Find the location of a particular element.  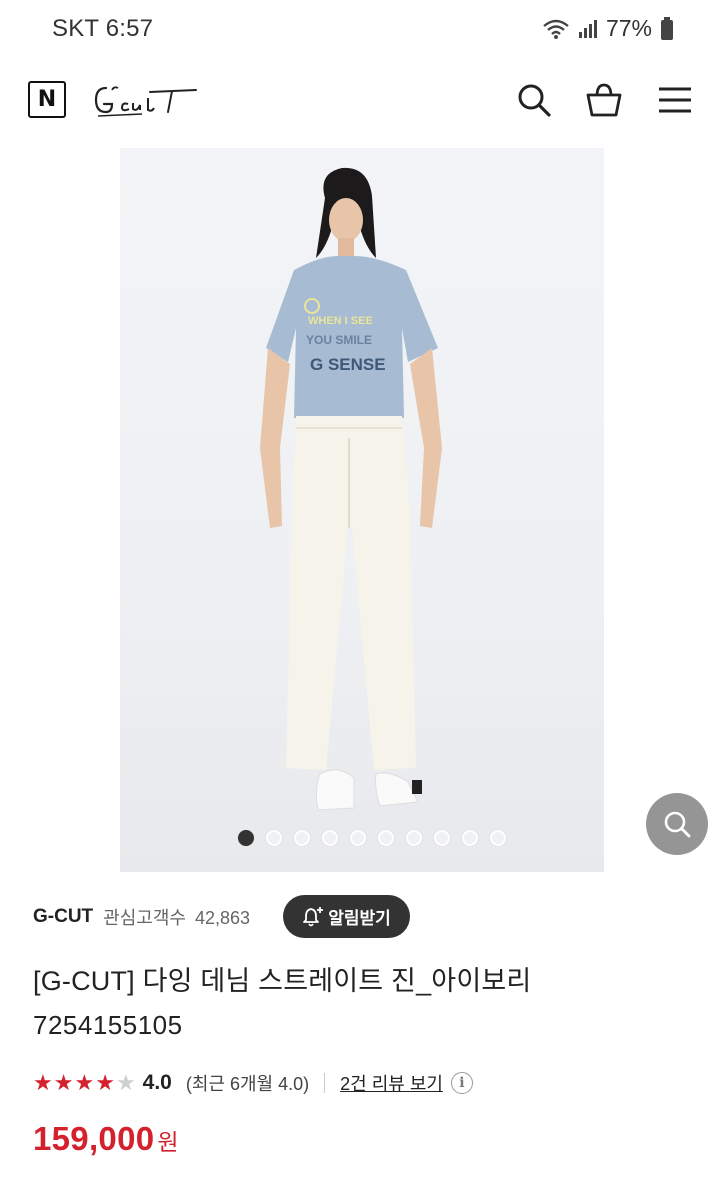

star-empty-icon: ★ is located at coordinates (125, 1082).